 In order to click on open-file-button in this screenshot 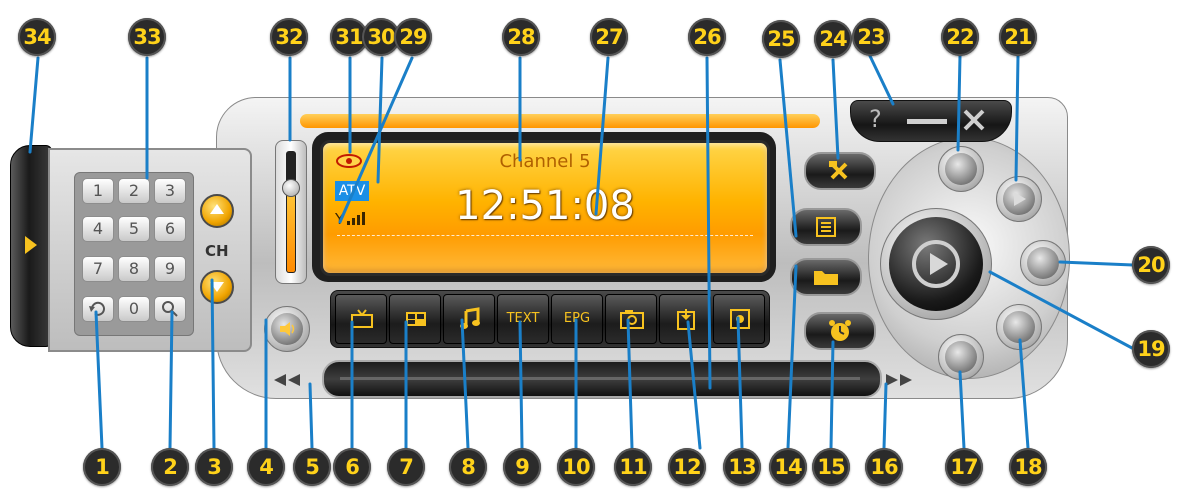, I will do `click(826, 277)`.